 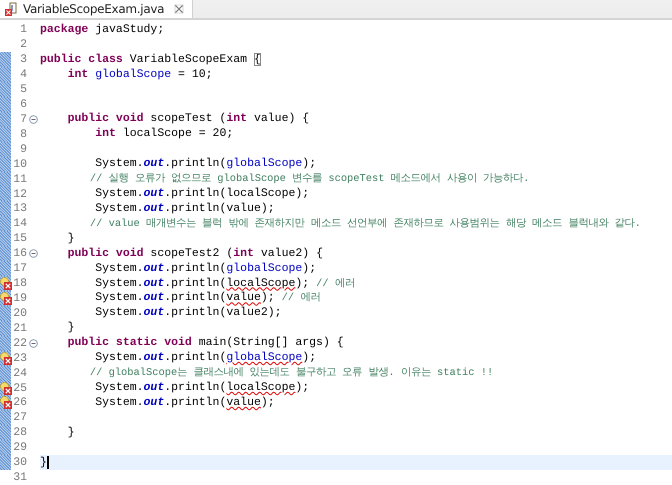 I want to click on line-number: 9, so click(x=23, y=149).